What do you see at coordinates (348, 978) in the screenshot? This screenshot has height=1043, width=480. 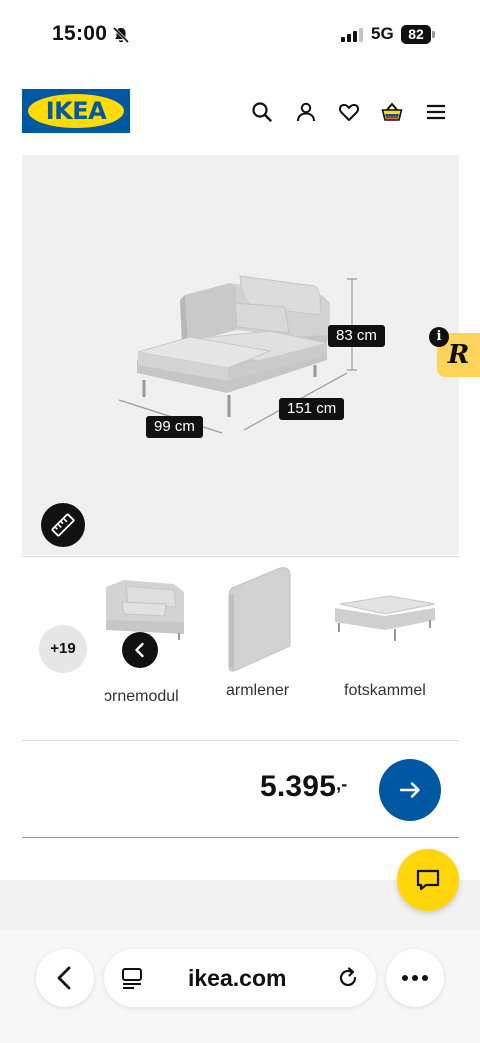 I see `reload-icon` at bounding box center [348, 978].